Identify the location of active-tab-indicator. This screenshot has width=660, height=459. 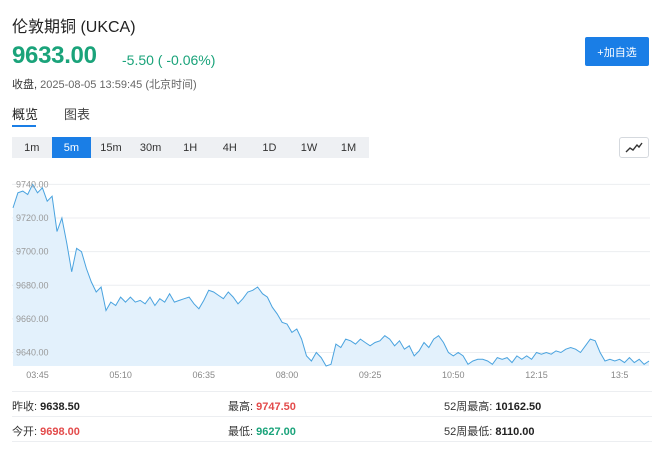
(24, 126).